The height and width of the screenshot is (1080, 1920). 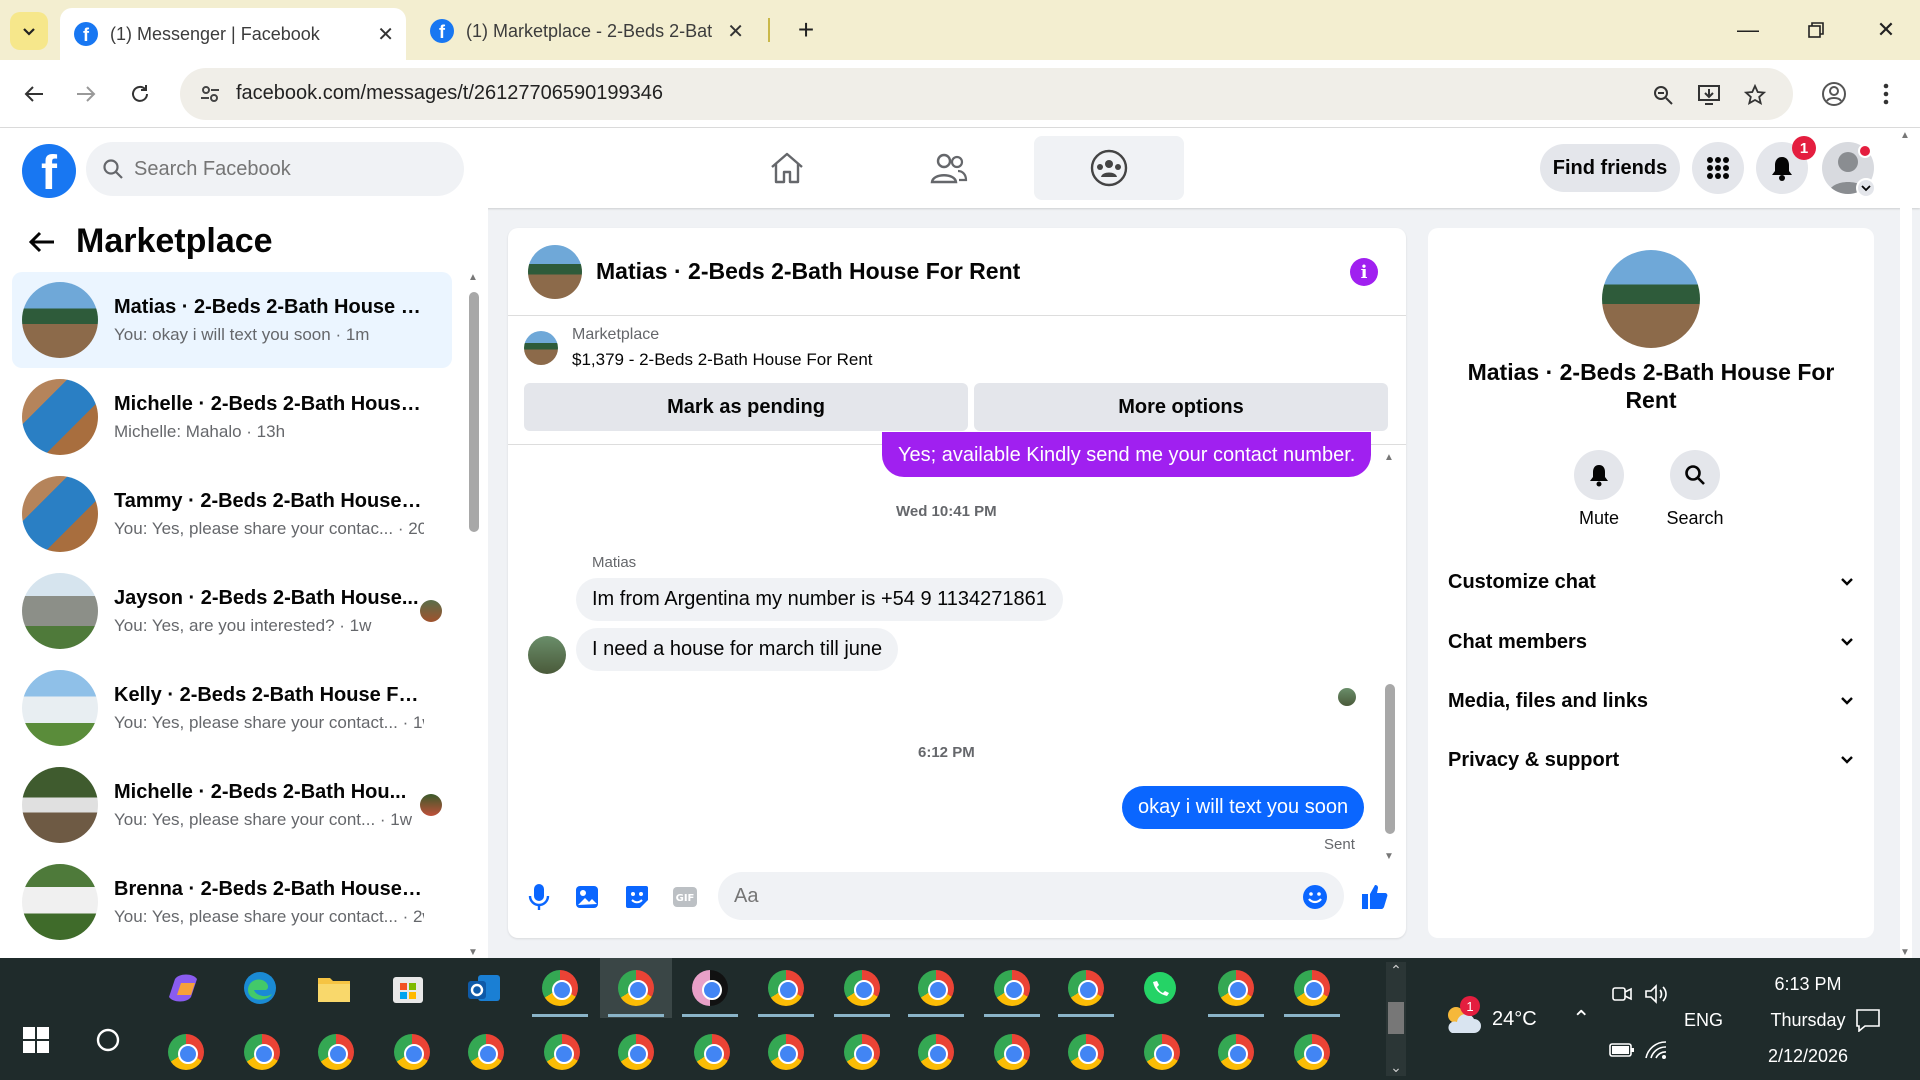 I want to click on minimize-button: —, so click(x=1748, y=30).